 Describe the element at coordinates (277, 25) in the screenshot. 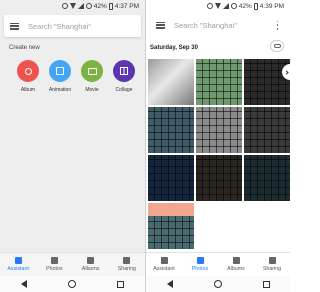

I see `more-options-icon` at that location.